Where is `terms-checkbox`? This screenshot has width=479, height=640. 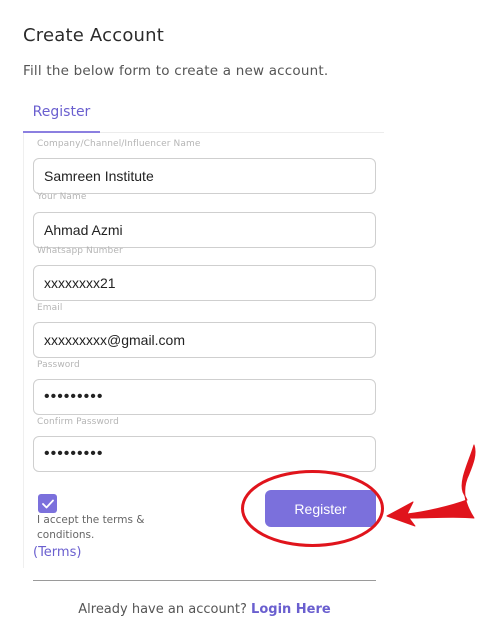
terms-checkbox is located at coordinates (47, 503).